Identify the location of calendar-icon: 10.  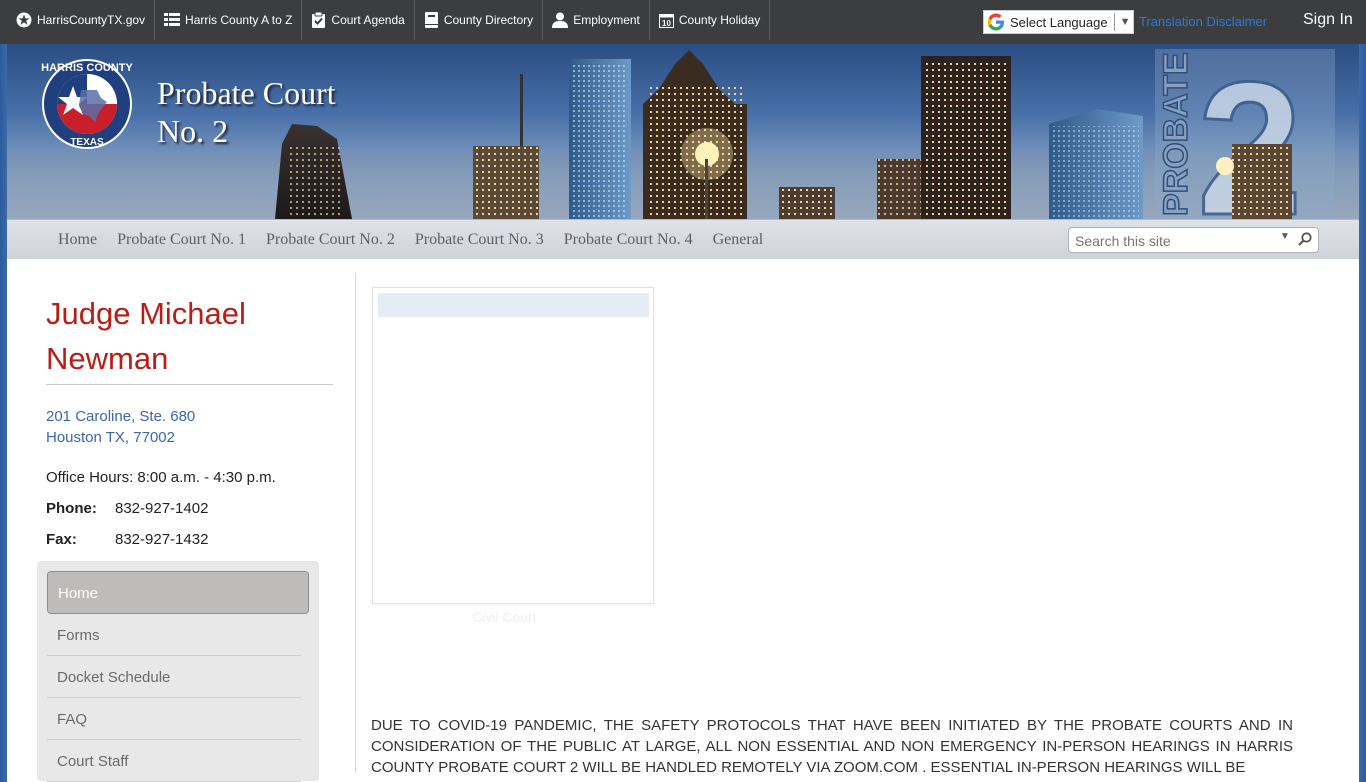
(666, 21).